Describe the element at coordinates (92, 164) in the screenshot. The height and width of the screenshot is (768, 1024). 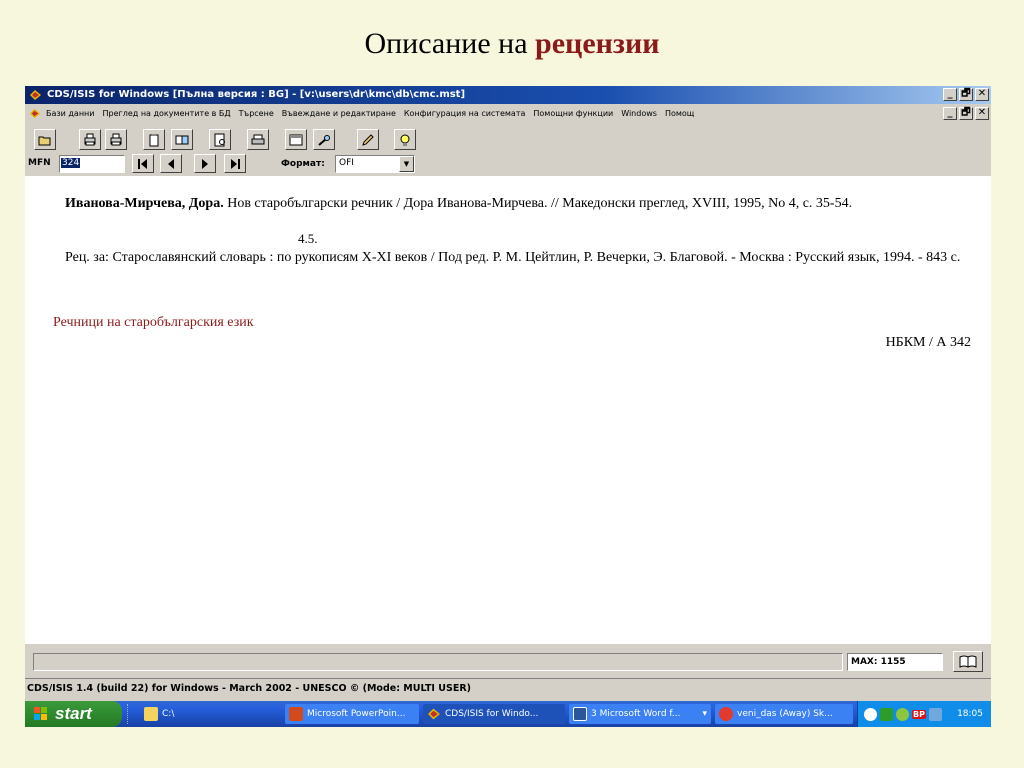
I see `mfn-input: 324` at that location.